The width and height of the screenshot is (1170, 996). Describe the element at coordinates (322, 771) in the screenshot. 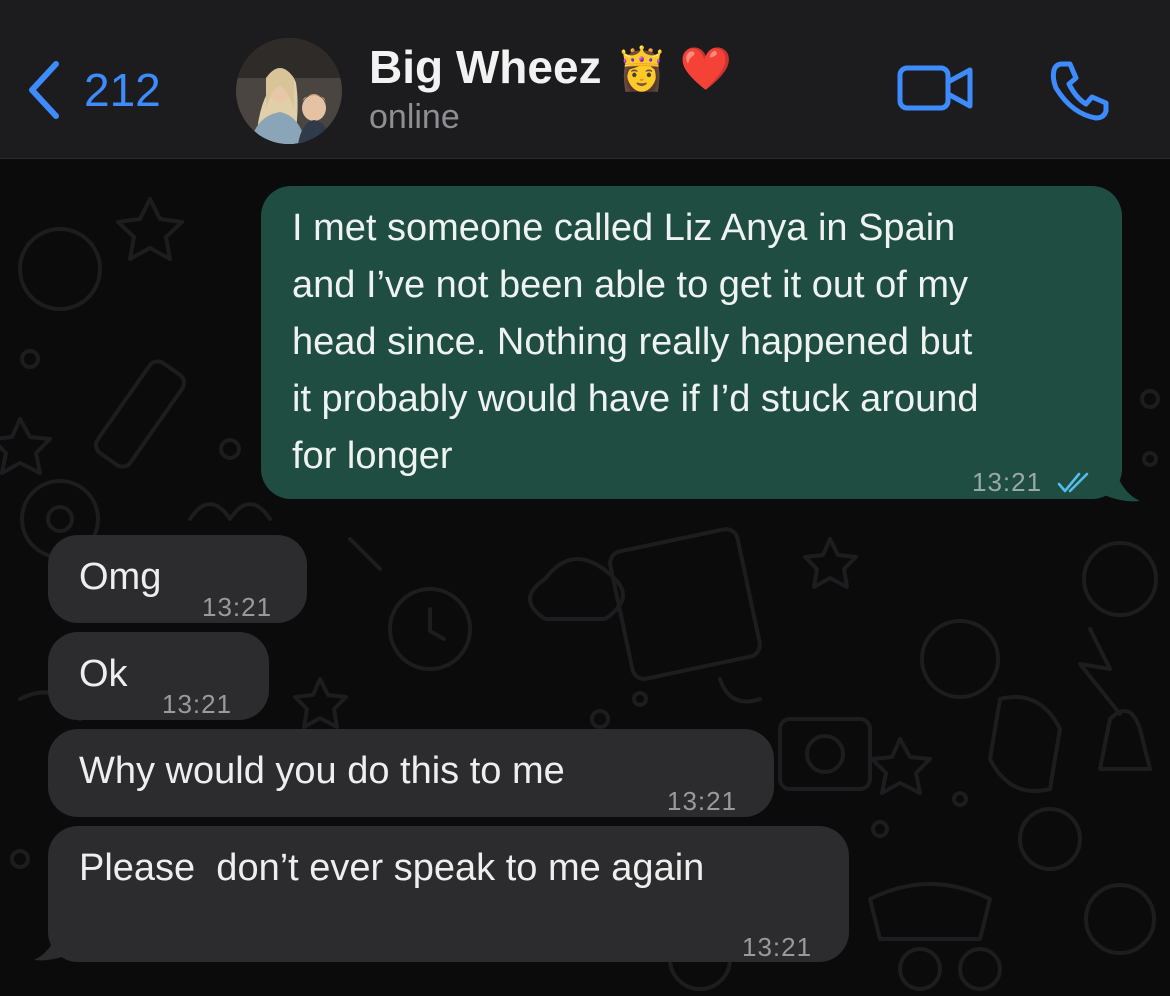

I see `message-text: Why would you do this to me` at that location.